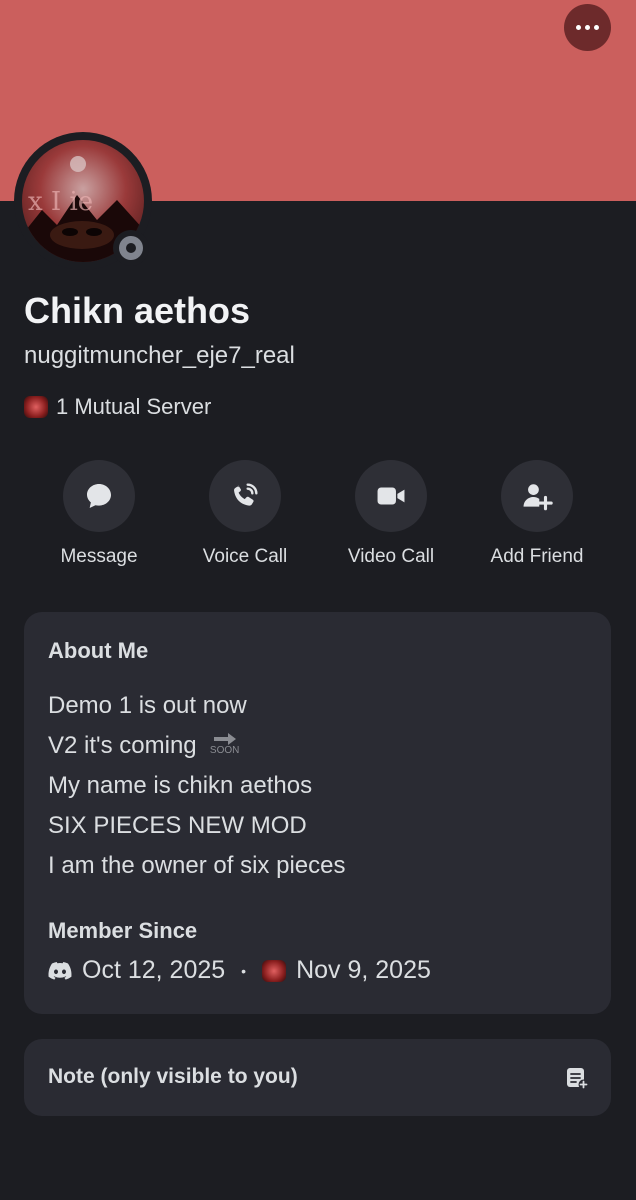  What do you see at coordinates (239, 970) in the screenshot?
I see `member-since-dates: Oct 12, 2025 • Nov 9, 2025` at bounding box center [239, 970].